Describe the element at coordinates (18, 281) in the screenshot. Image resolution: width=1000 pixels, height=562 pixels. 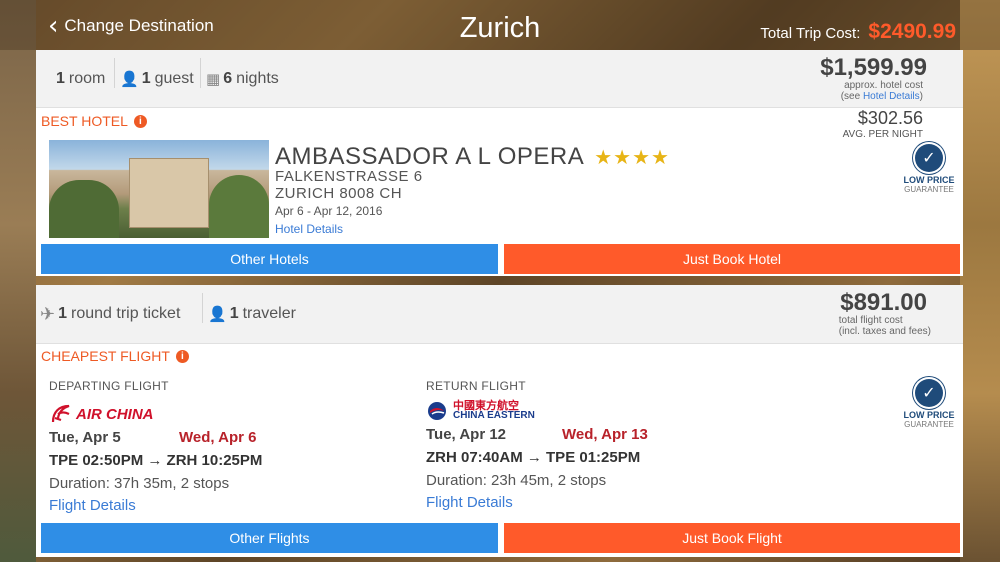
I see `background-left` at that location.